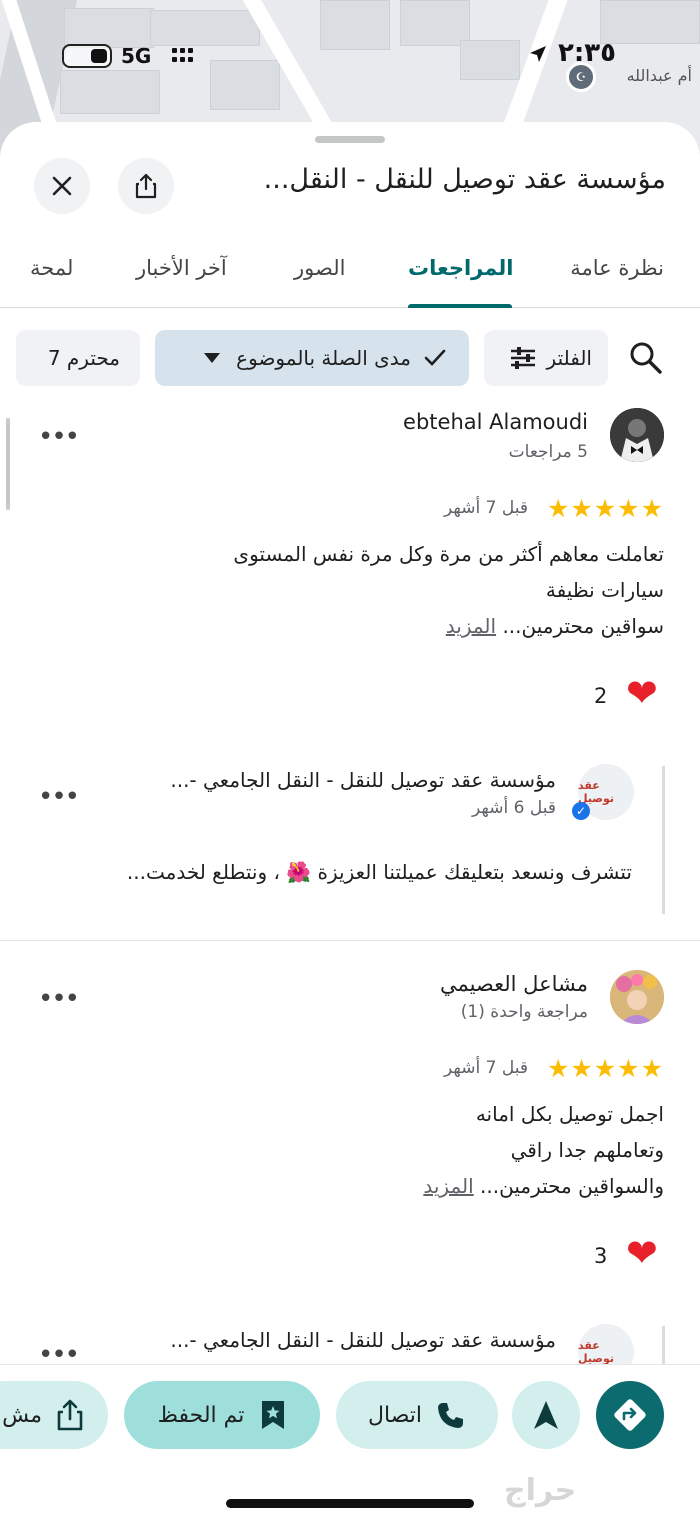 The image size is (700, 1522). I want to click on search-icon, so click(646, 358).